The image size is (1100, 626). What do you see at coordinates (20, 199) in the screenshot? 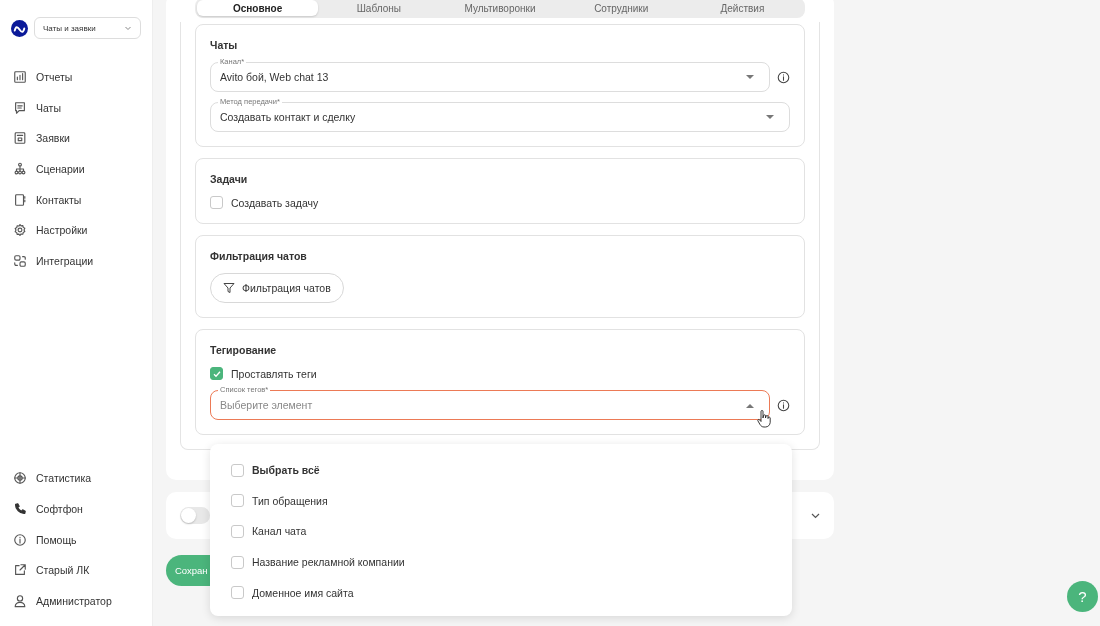
I see `book-icon` at bounding box center [20, 199].